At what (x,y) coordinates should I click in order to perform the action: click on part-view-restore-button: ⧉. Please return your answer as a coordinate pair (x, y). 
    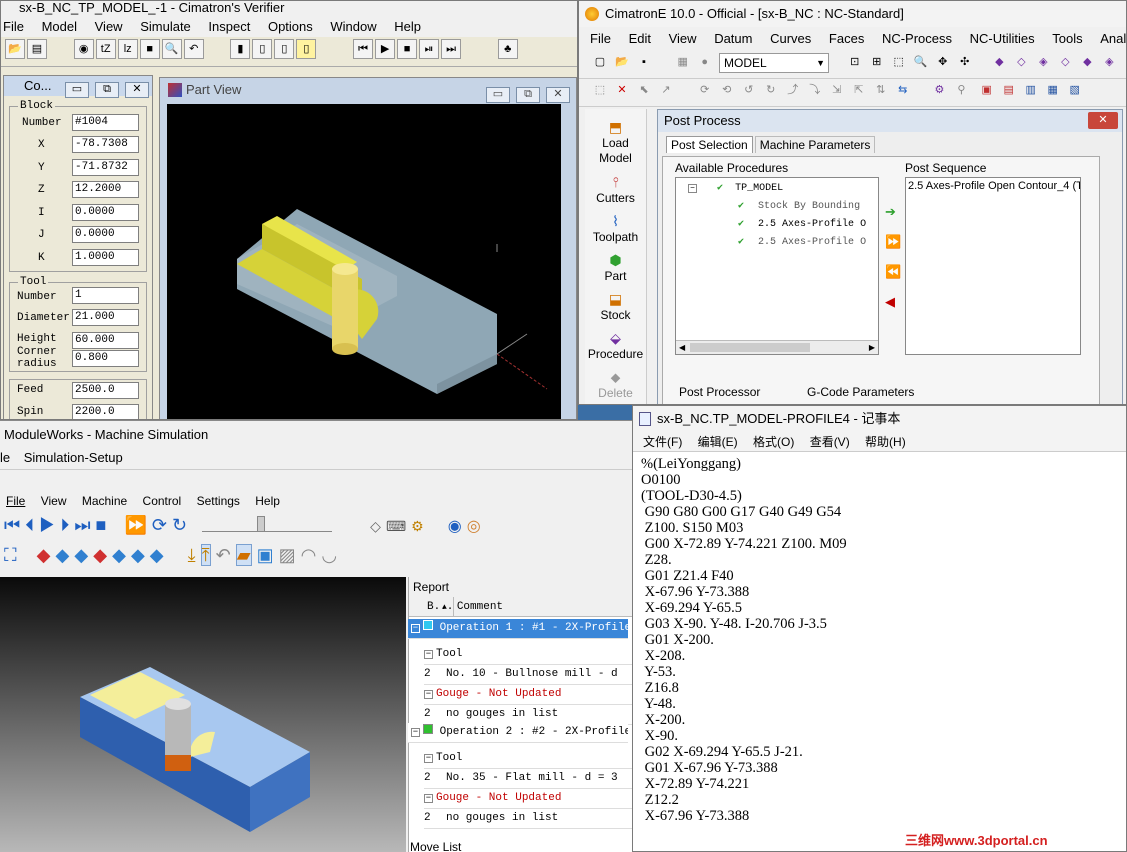
    Looking at the image, I should click on (528, 95).